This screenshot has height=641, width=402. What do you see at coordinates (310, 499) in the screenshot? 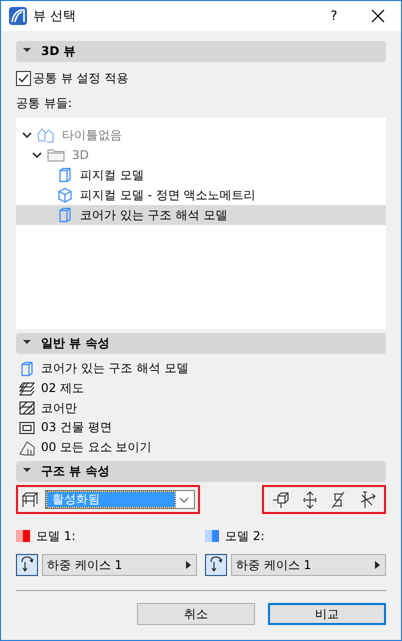
I see `move-arrows-icon` at bounding box center [310, 499].